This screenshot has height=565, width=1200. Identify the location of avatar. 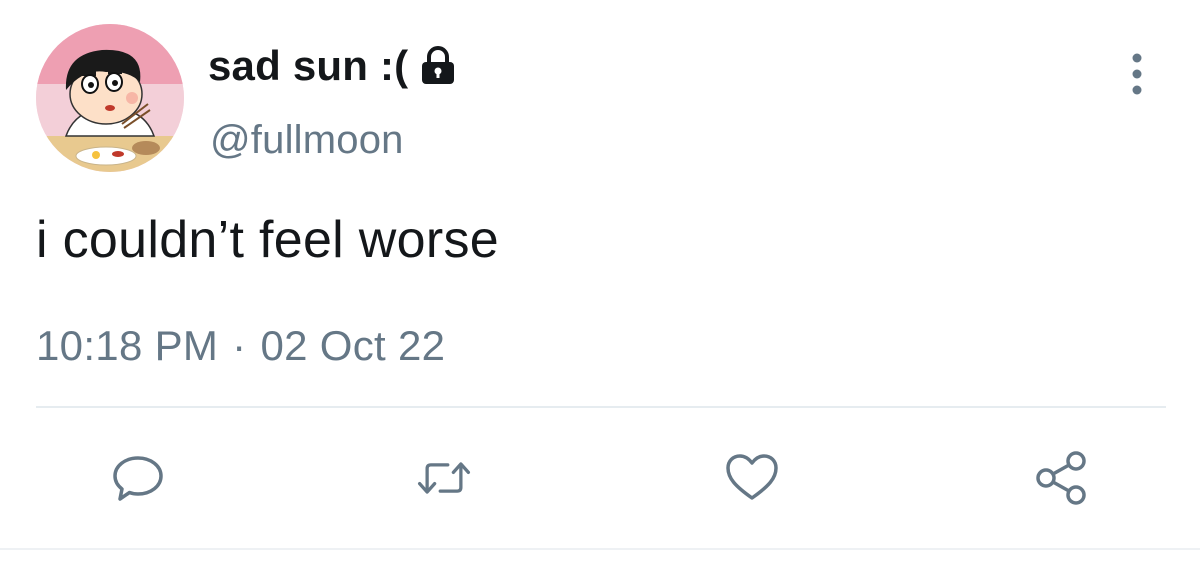
(110, 98).